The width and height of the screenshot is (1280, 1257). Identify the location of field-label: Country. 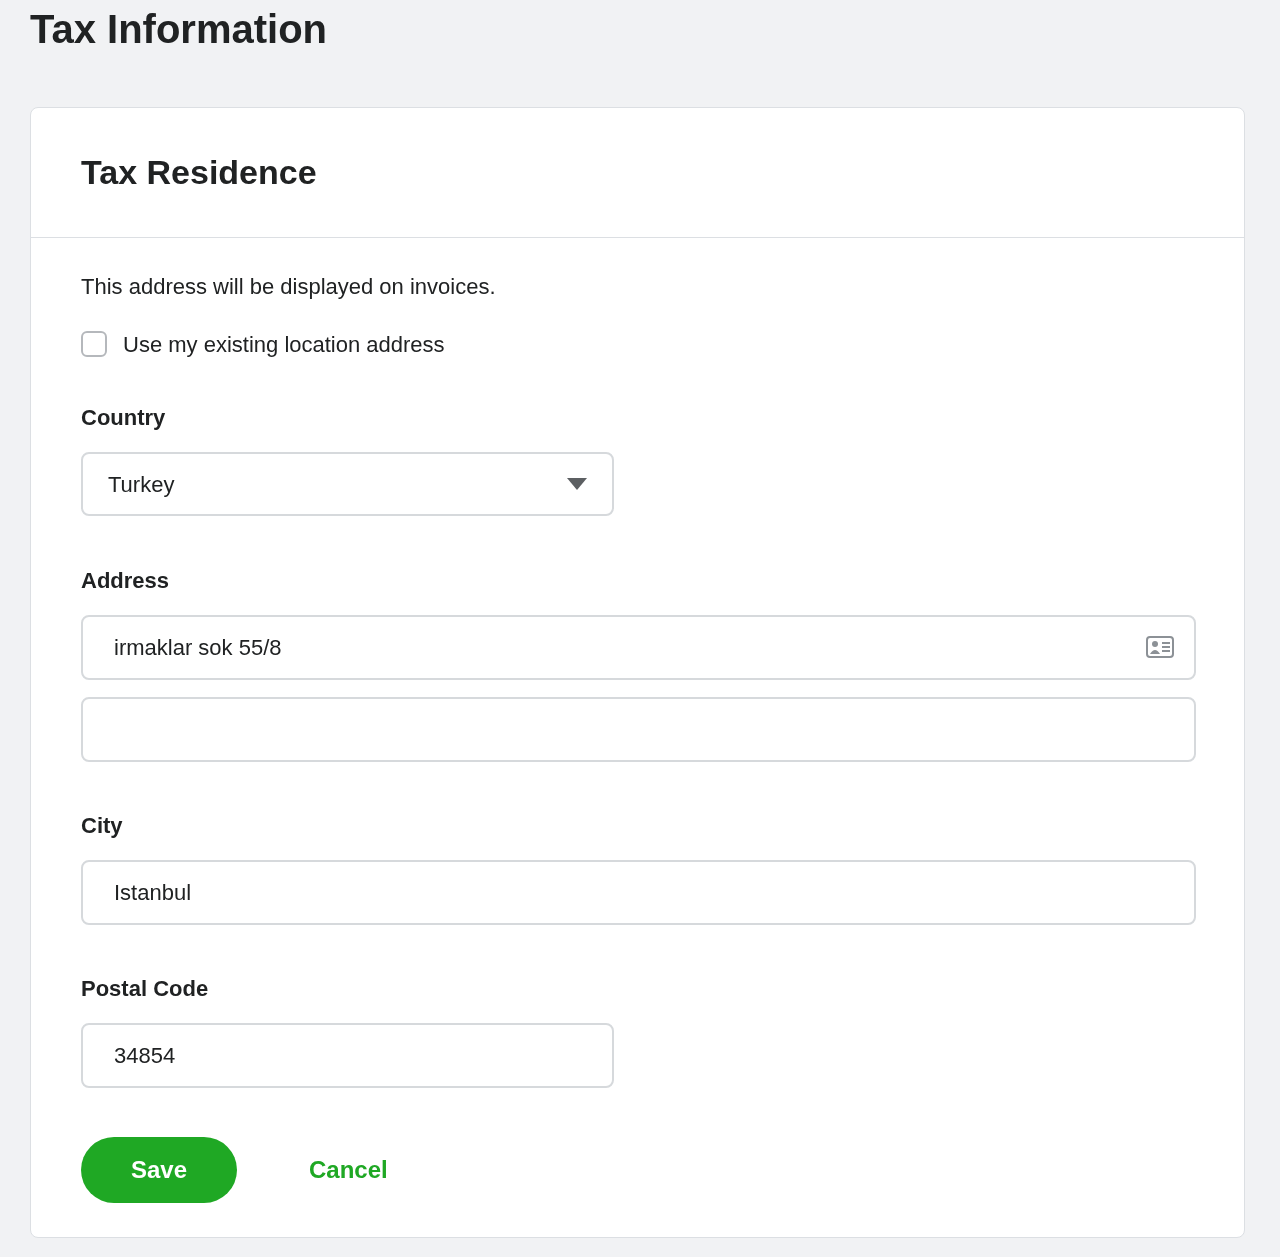
(124, 418).